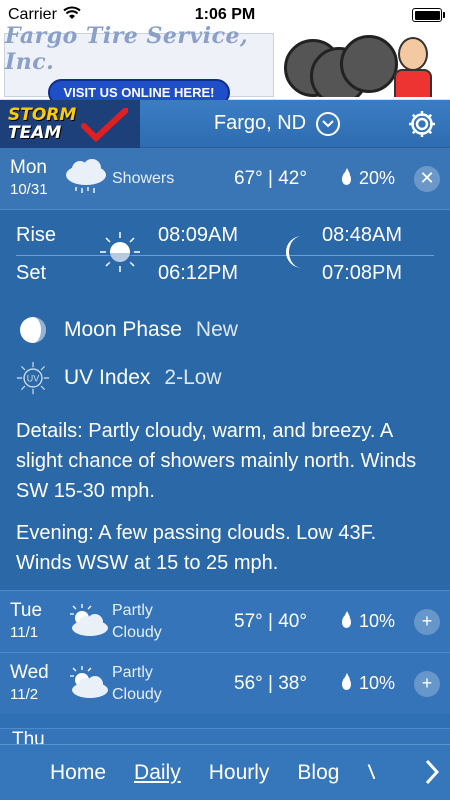 This screenshot has height=800, width=450. Describe the element at coordinates (413, 53) in the screenshot. I see `mascot-head-graphic` at that location.